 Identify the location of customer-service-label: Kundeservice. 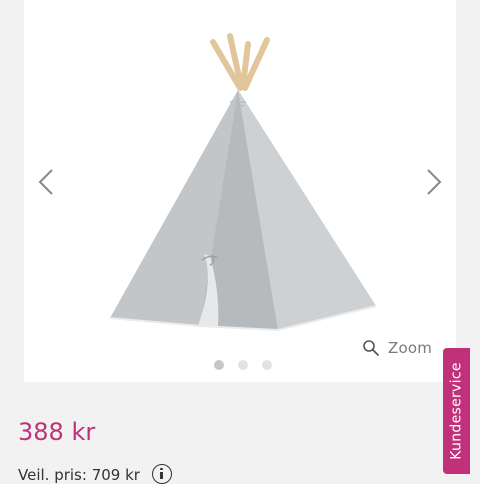
(456, 411).